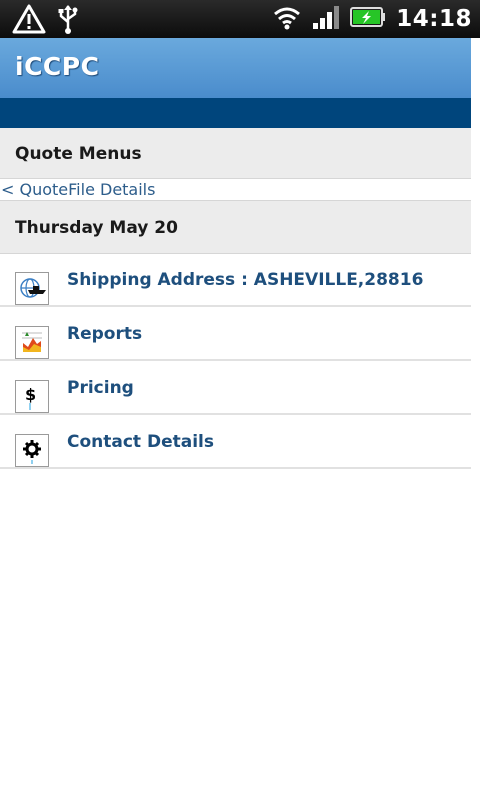 This screenshot has height=800, width=480. I want to click on date-label: Thursday May 20, so click(96, 228).